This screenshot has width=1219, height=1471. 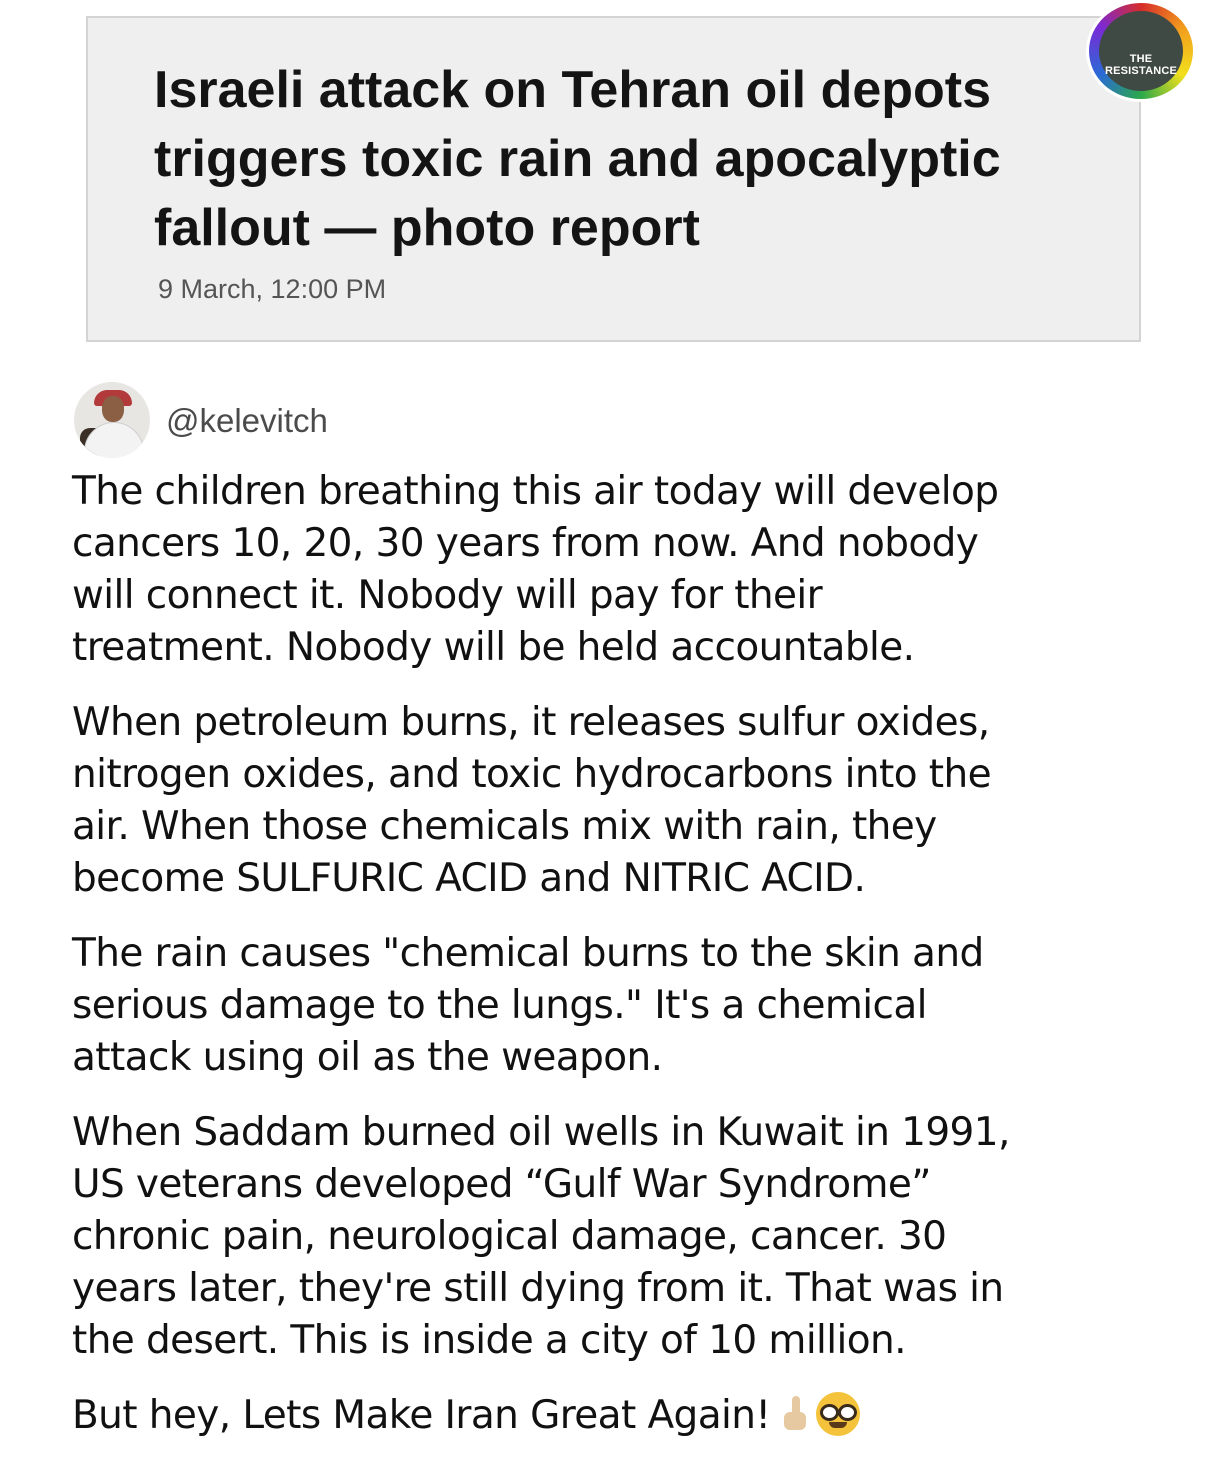 What do you see at coordinates (1141, 71) in the screenshot?
I see `logo-text-line: RESISTANCE` at bounding box center [1141, 71].